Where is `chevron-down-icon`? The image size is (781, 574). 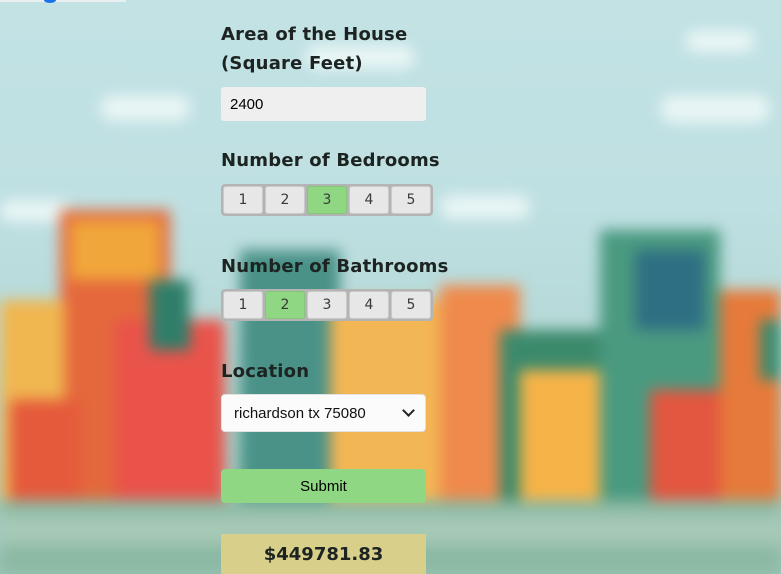 chevron-down-icon is located at coordinates (408, 410).